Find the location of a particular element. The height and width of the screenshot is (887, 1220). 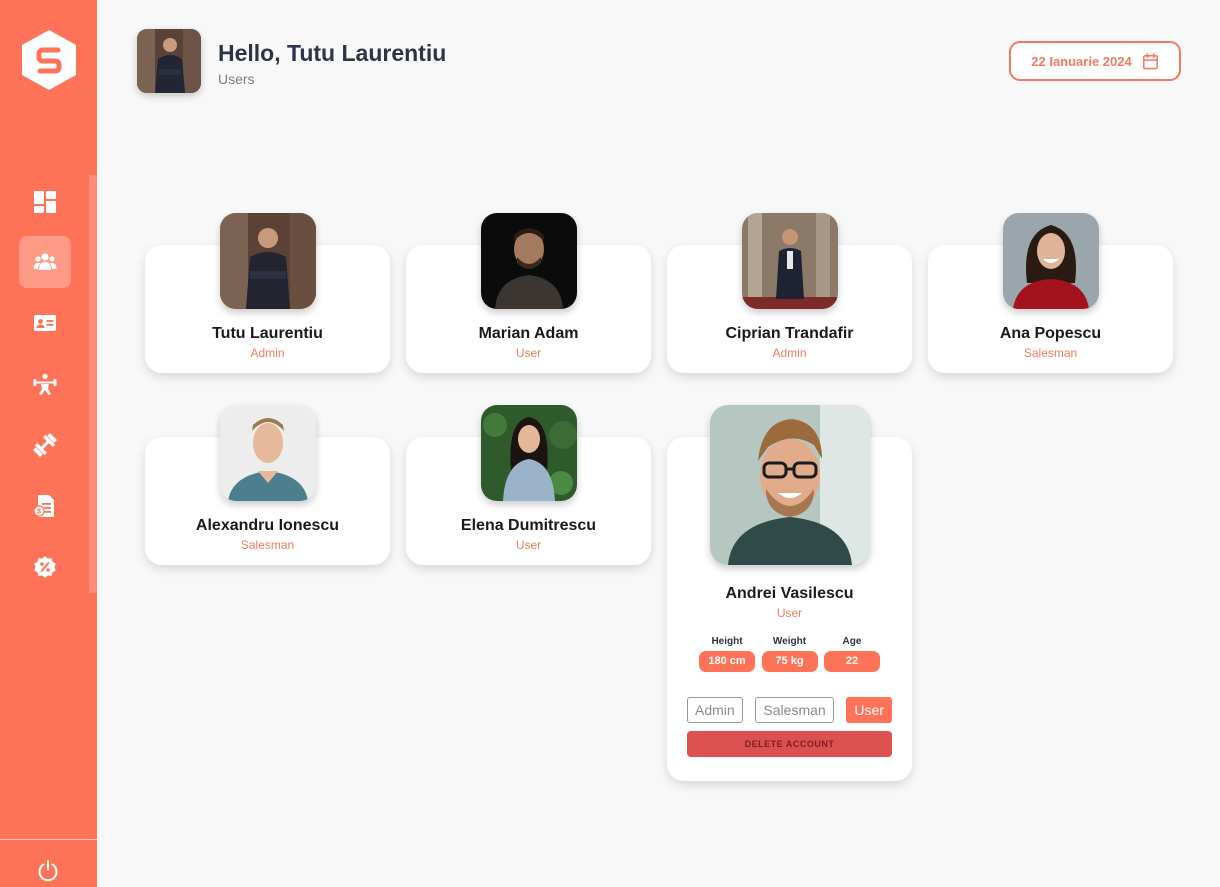

page-subtitle: Users is located at coordinates (236, 79).